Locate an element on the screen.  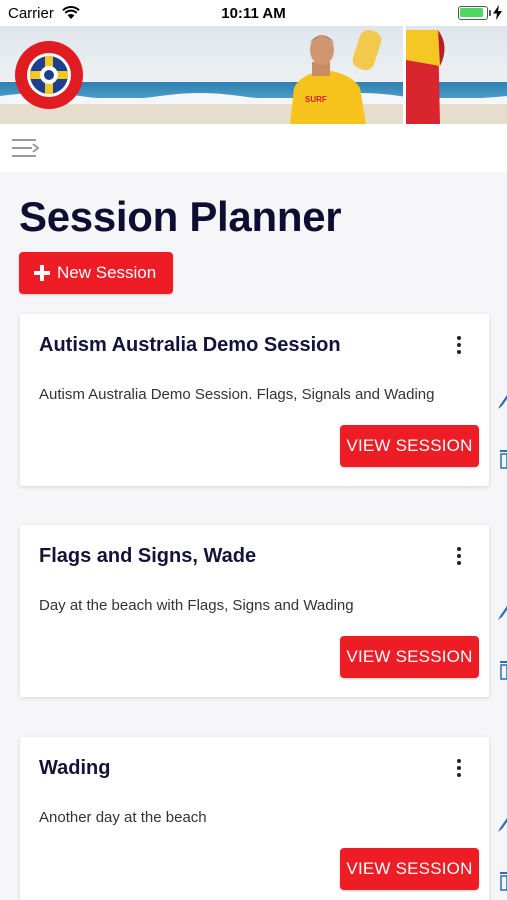
session-description: Another day at the beach is located at coordinates (123, 817).